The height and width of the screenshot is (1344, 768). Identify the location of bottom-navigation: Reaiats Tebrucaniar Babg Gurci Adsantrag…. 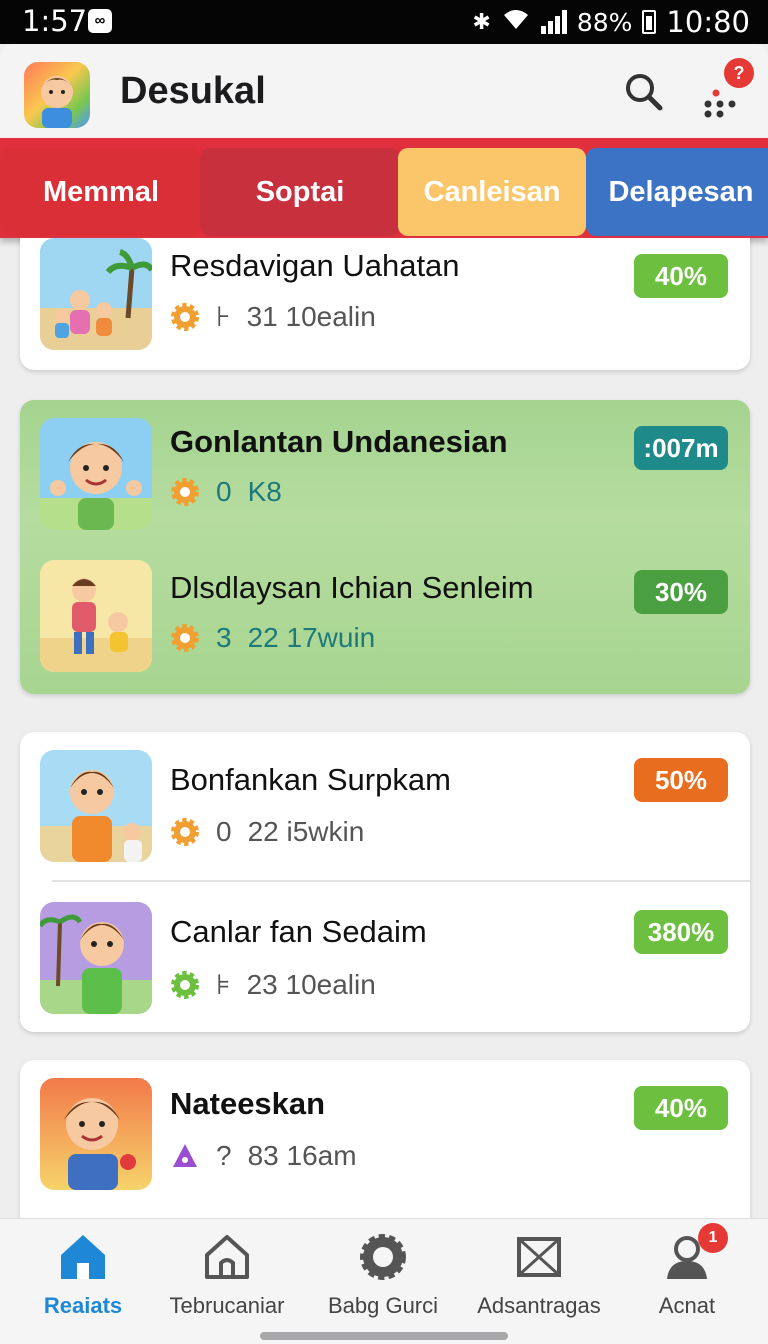
(384, 1281).